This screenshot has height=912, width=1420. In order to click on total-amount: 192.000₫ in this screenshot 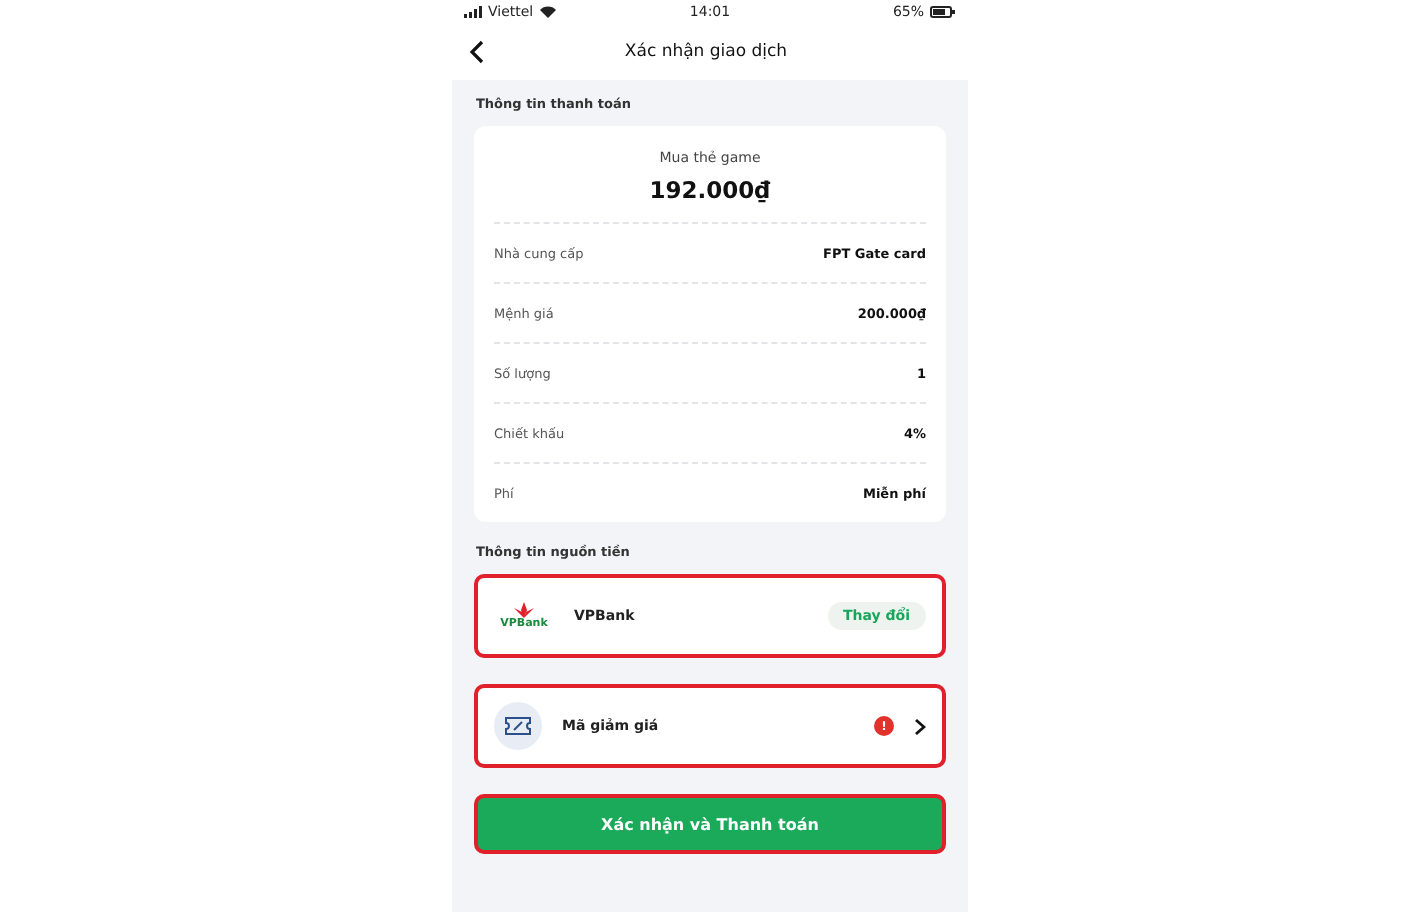, I will do `click(710, 190)`.